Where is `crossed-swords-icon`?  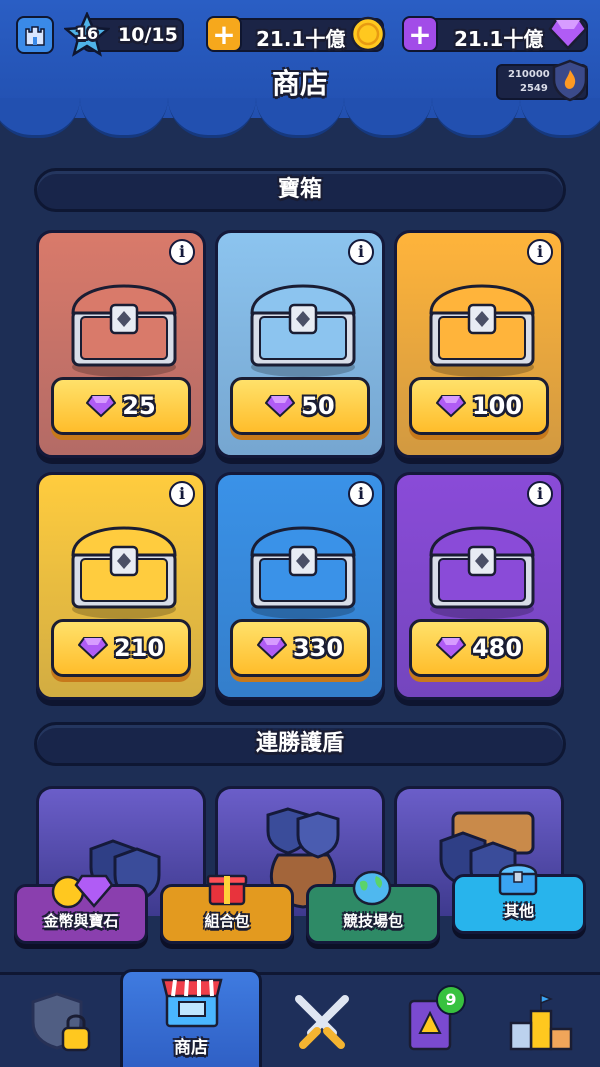
crossed-swords-icon is located at coordinates (322, 1021).